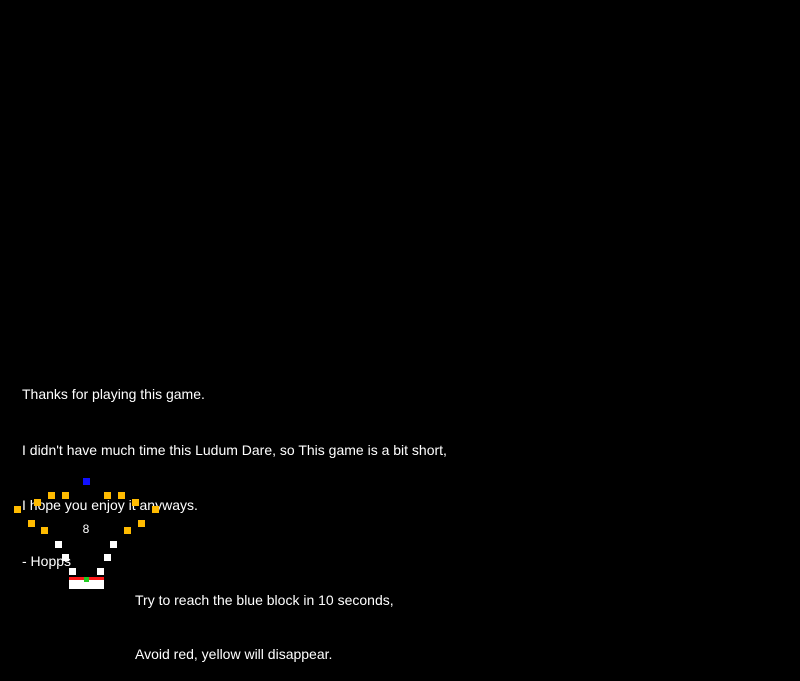  Describe the element at coordinates (86, 481) in the screenshot. I see `goal-block` at that location.